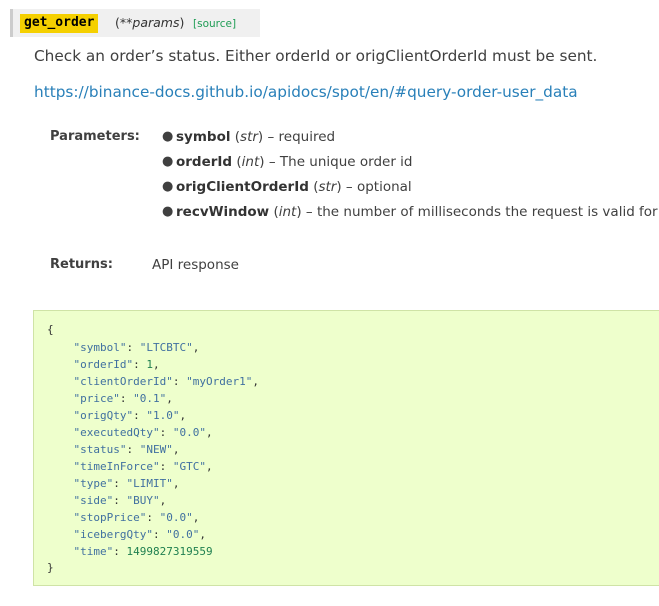 Image resolution: width=659 pixels, height=606 pixels. Describe the element at coordinates (219, 381) in the screenshot. I see `code-value: "myOrder1"` at that location.